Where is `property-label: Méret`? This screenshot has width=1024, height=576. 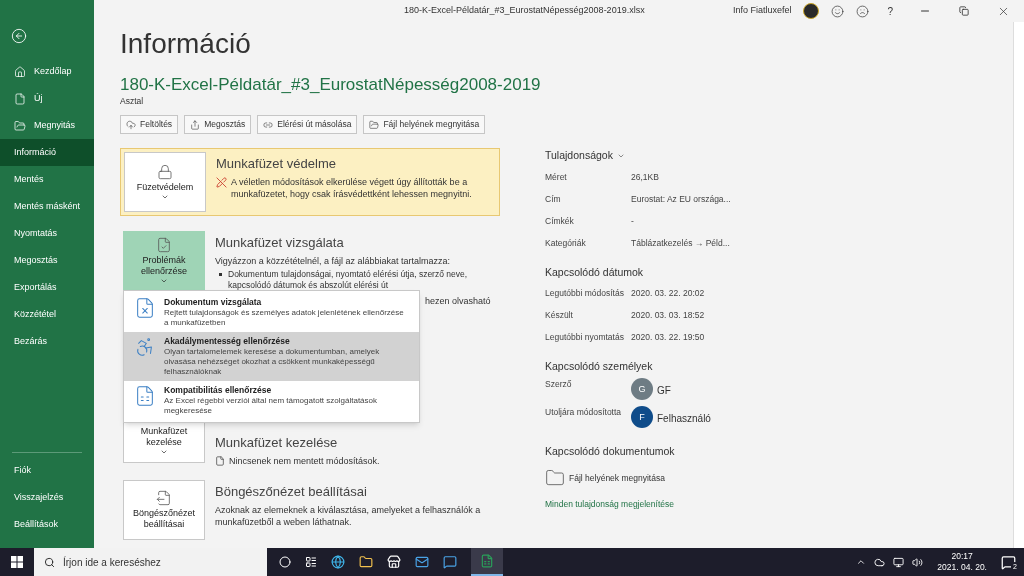 property-label: Méret is located at coordinates (556, 178).